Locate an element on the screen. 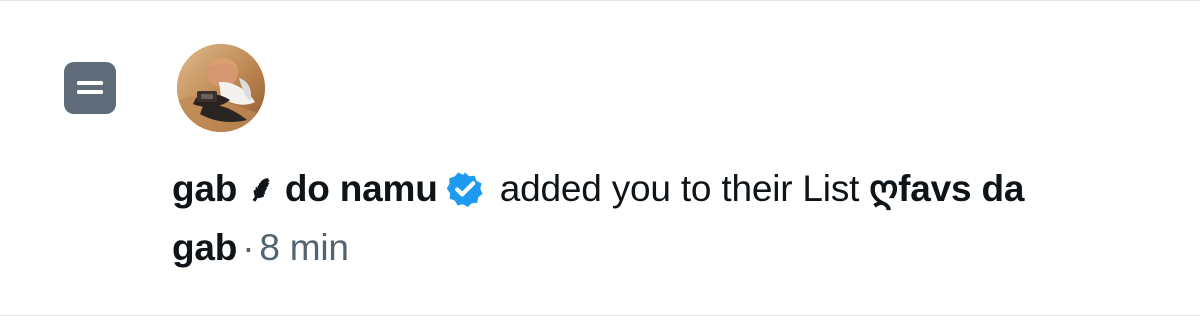 The image size is (1200, 316). user-avatar is located at coordinates (221, 88).